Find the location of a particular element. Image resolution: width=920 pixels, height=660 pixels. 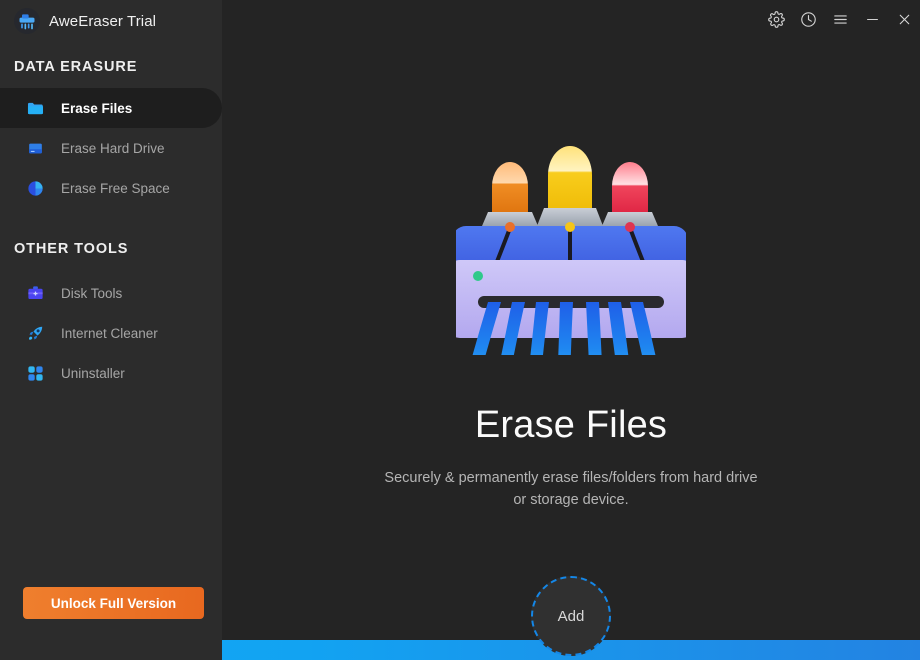

section-title-data-erasure: DATA ERASURE is located at coordinates (76, 67).